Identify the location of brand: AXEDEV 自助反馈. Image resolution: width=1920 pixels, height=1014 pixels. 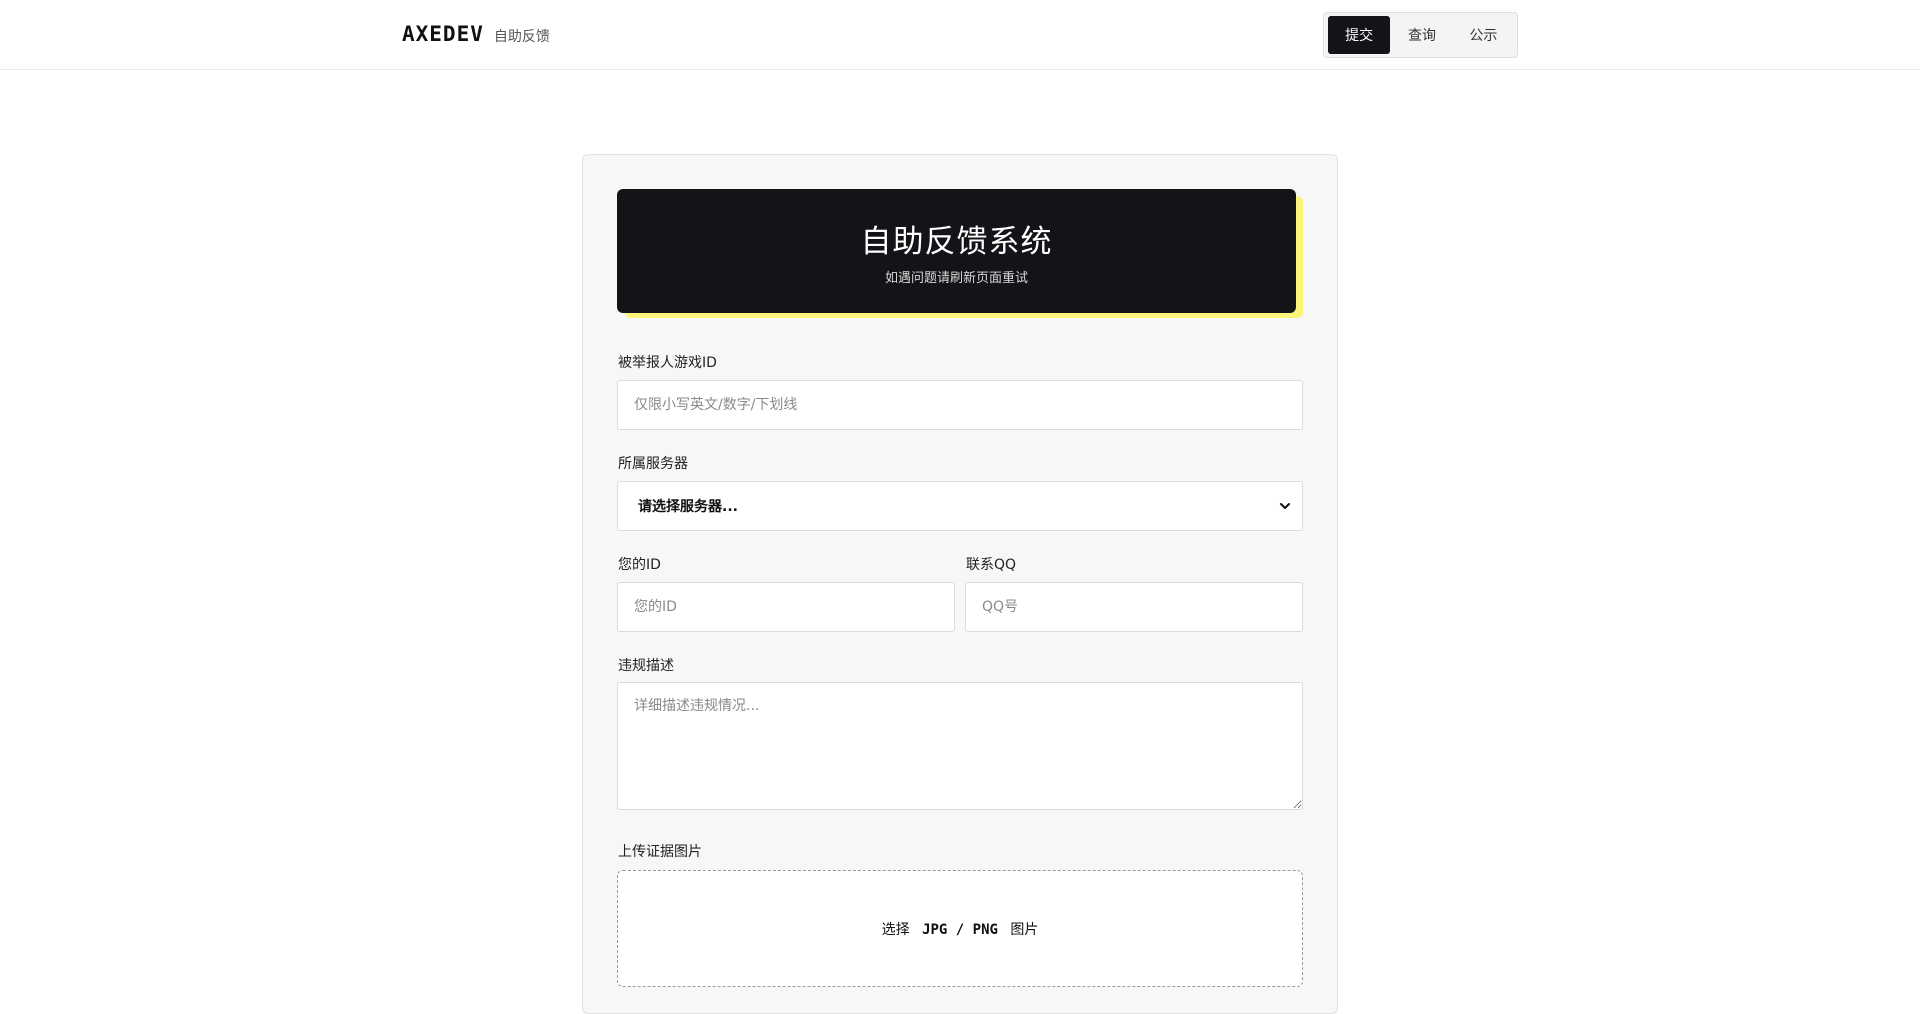
(476, 34).